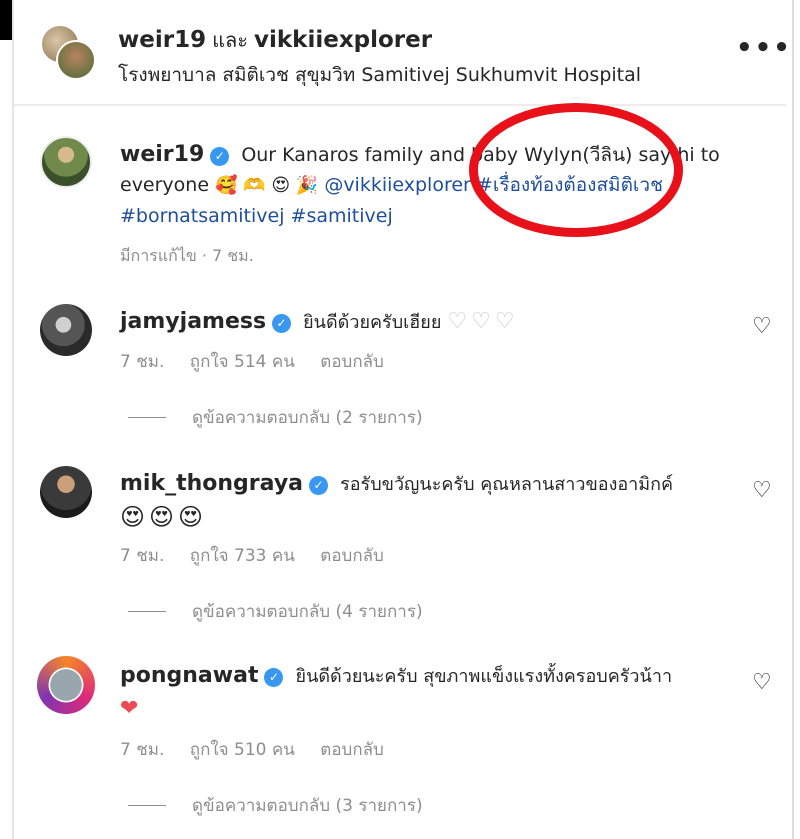 The width and height of the screenshot is (800, 839). Describe the element at coordinates (230, 40) in the screenshot. I see `header-connector: และ` at that location.